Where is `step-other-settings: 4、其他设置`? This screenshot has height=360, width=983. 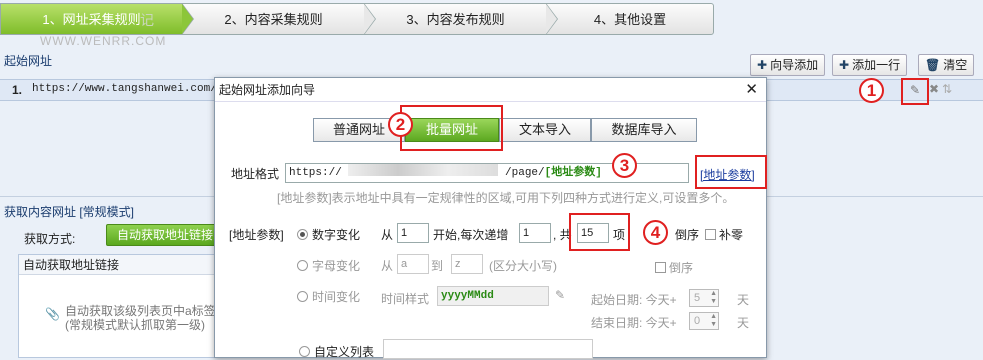 step-other-settings: 4、其他设置 is located at coordinates (630, 19).